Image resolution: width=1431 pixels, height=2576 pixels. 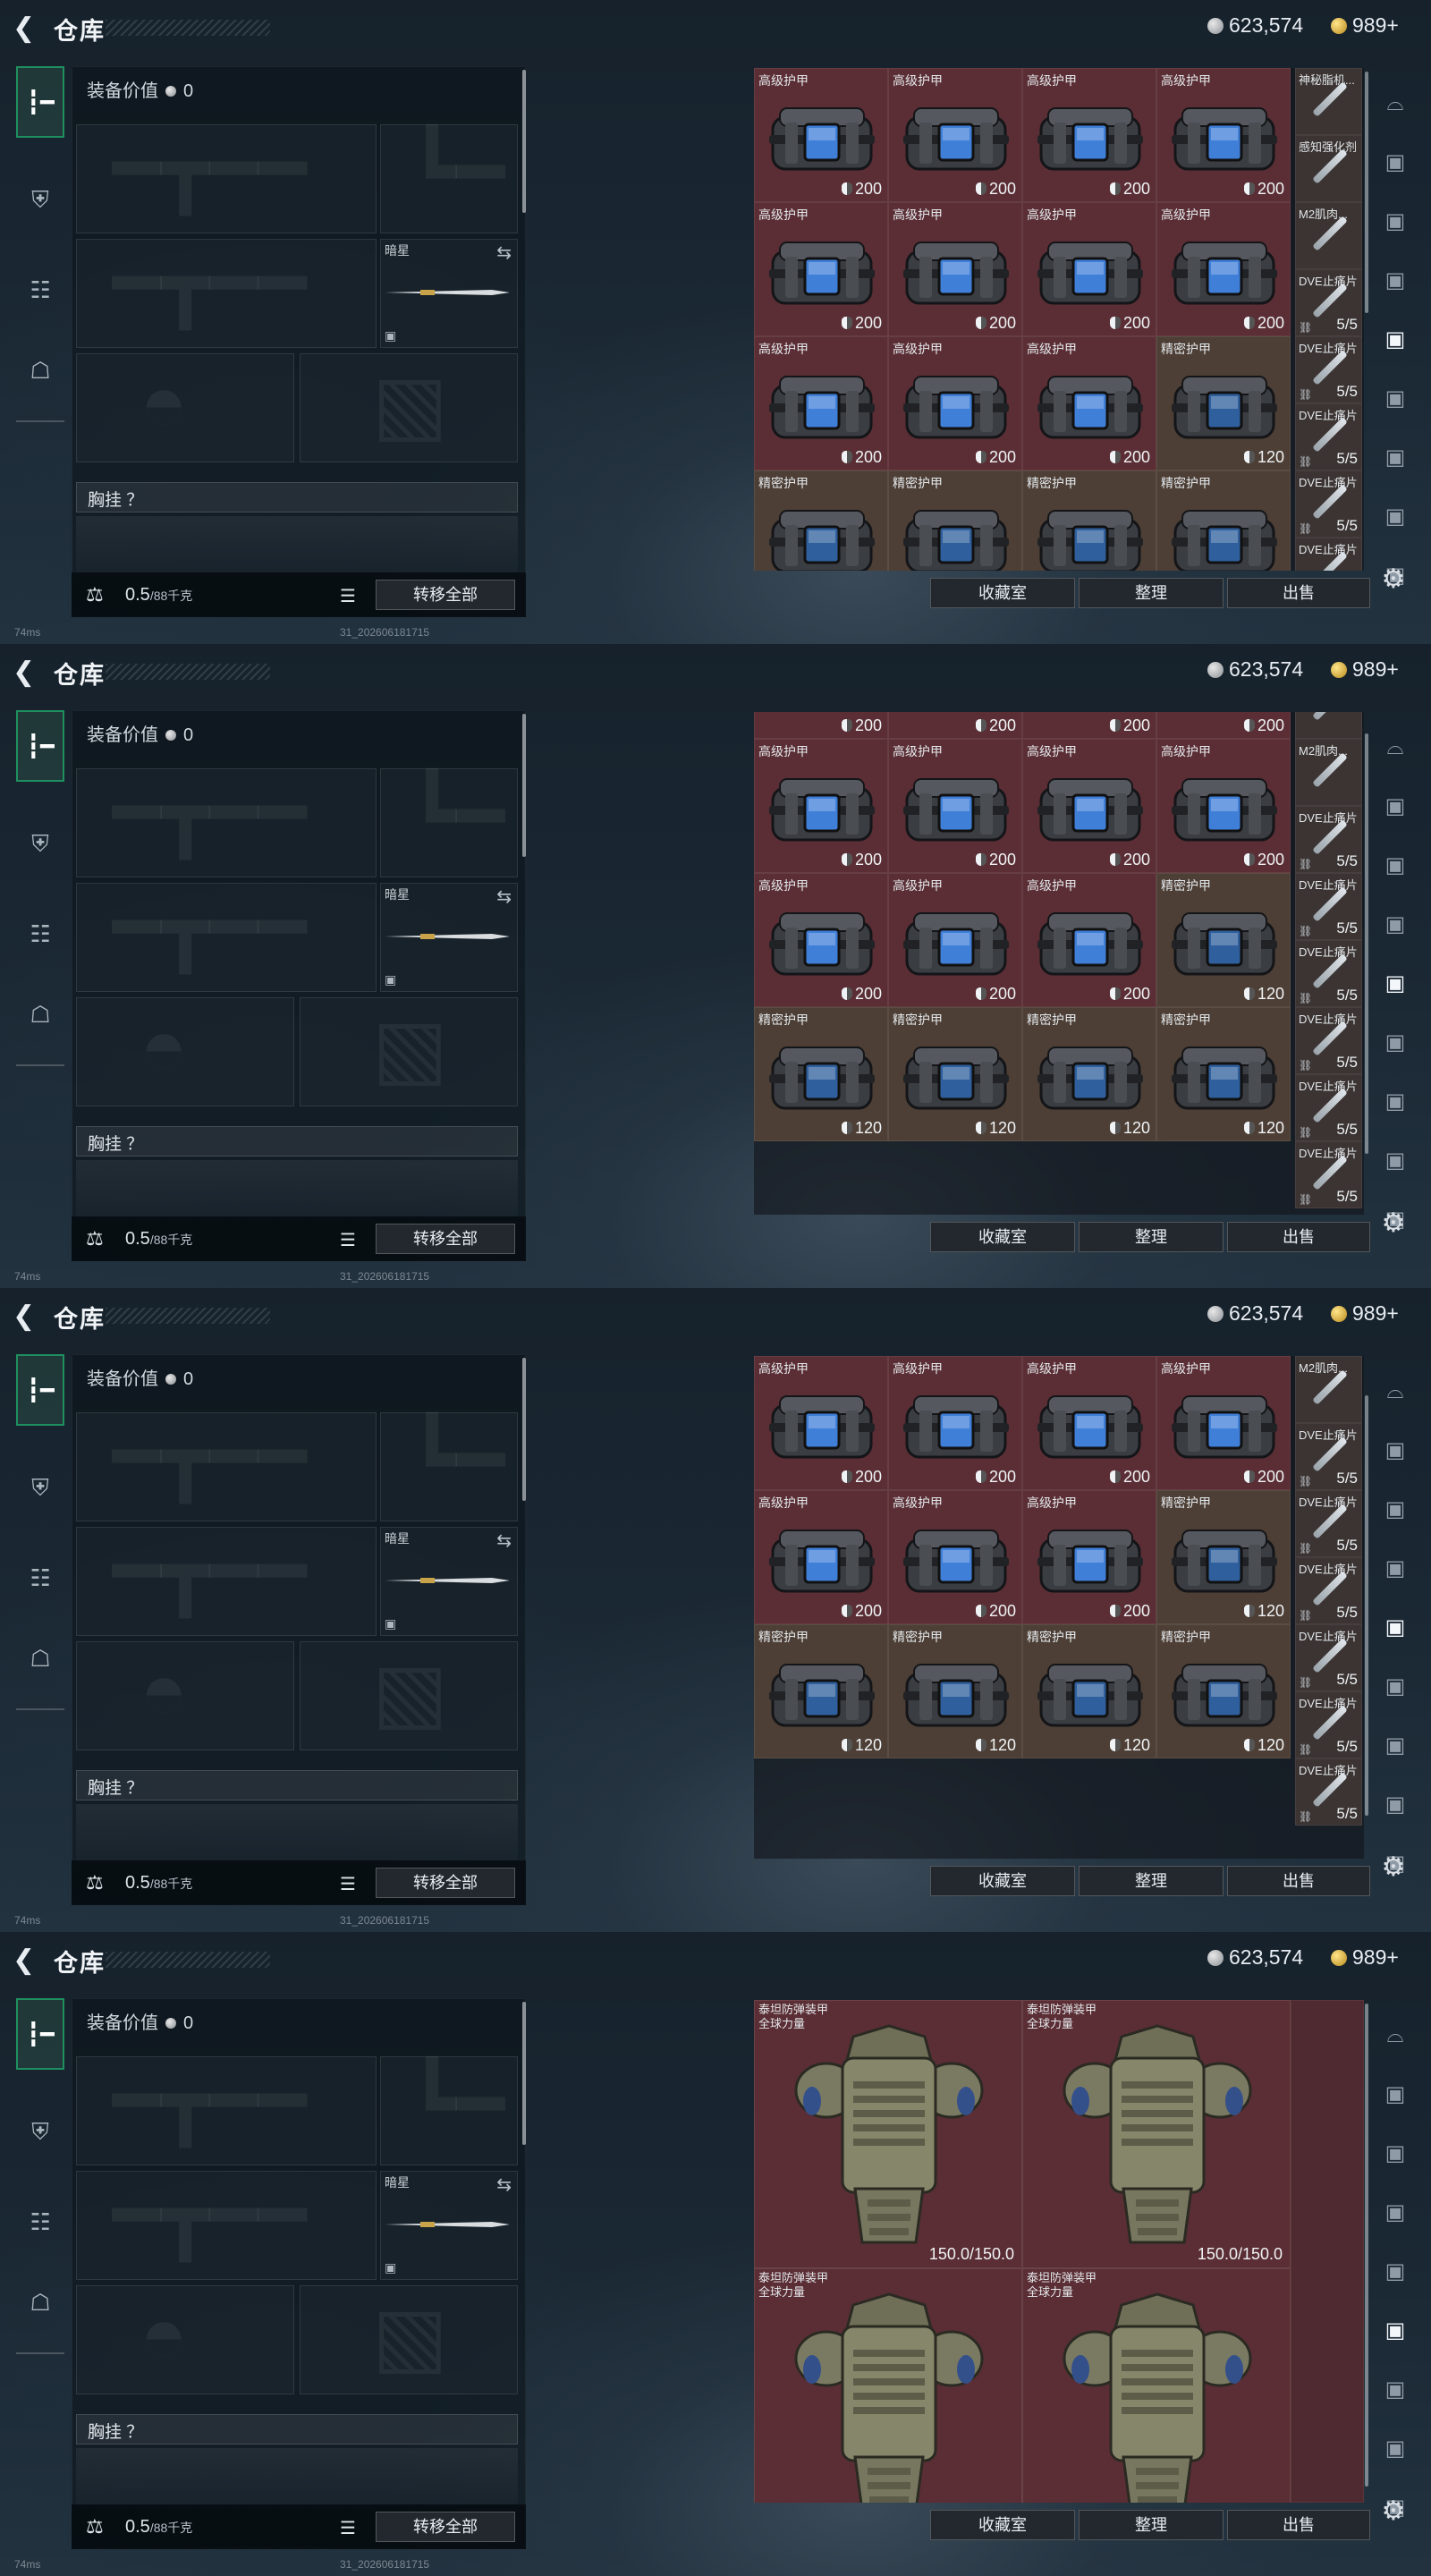 What do you see at coordinates (227, 1466) in the screenshot?
I see `primary-weapon-slot: ━┳━━` at bounding box center [227, 1466].